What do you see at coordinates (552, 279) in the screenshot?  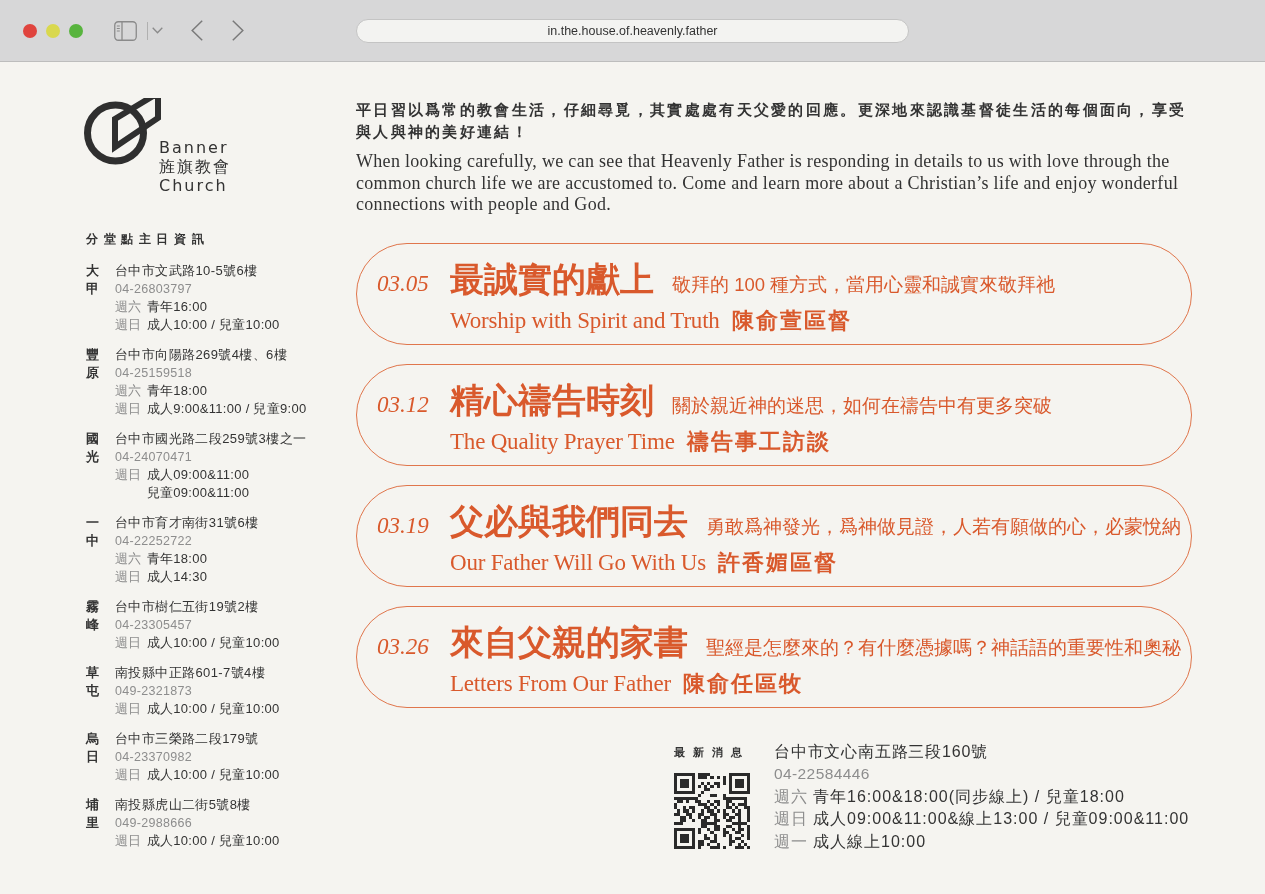 I see `event-title: 最誠實的獻上` at bounding box center [552, 279].